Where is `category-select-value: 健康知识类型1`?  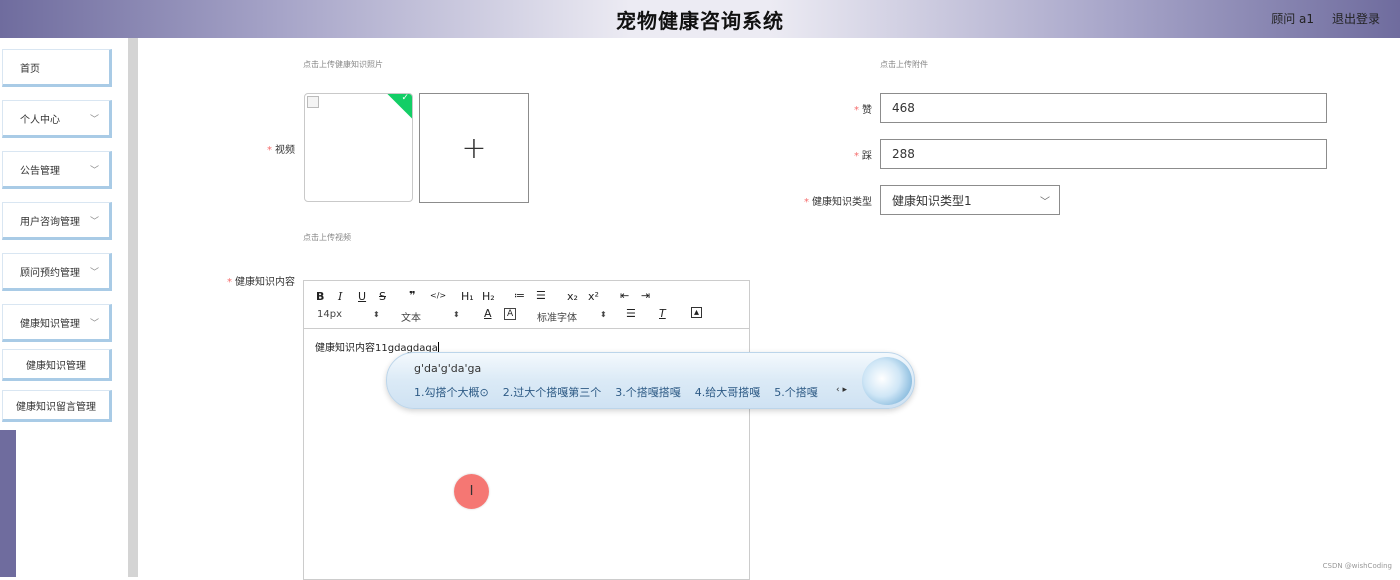 category-select-value: 健康知识类型1 is located at coordinates (932, 200).